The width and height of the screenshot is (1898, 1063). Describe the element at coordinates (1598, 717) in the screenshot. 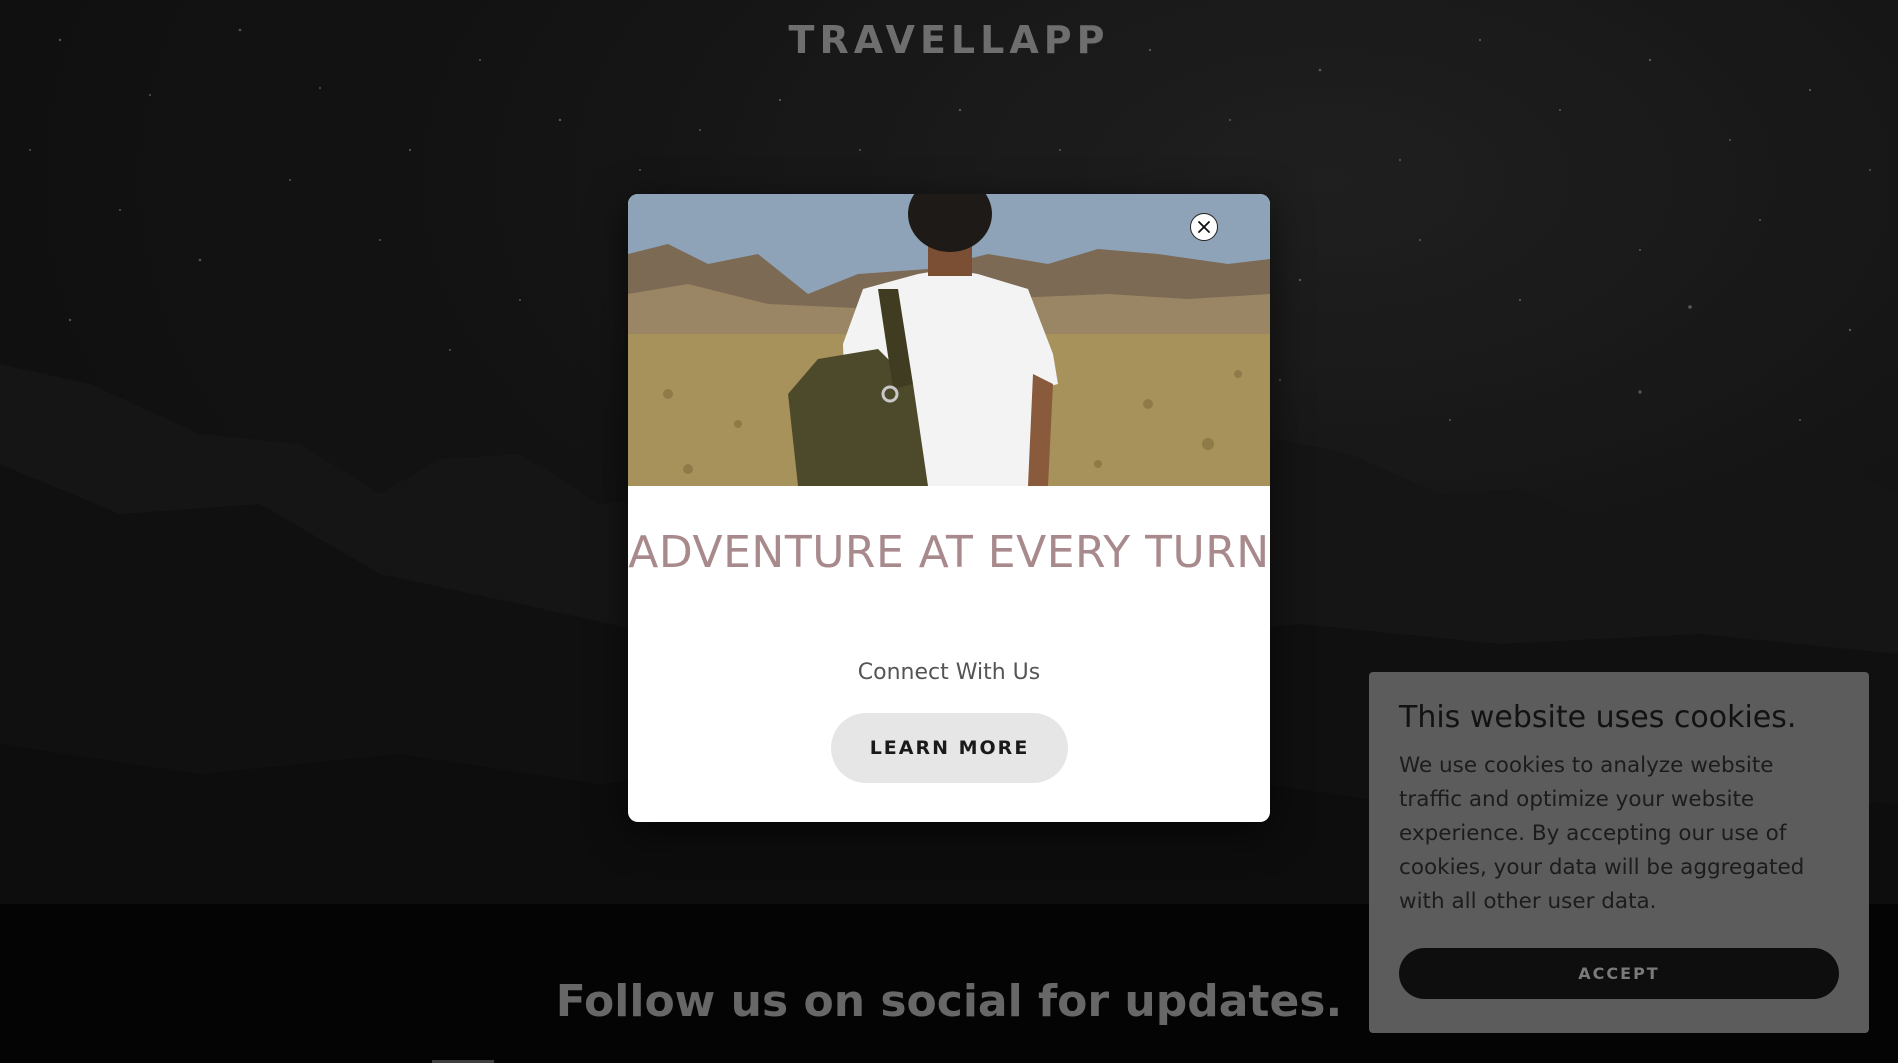

I see `cookie-title: This website uses cookies.` at that location.